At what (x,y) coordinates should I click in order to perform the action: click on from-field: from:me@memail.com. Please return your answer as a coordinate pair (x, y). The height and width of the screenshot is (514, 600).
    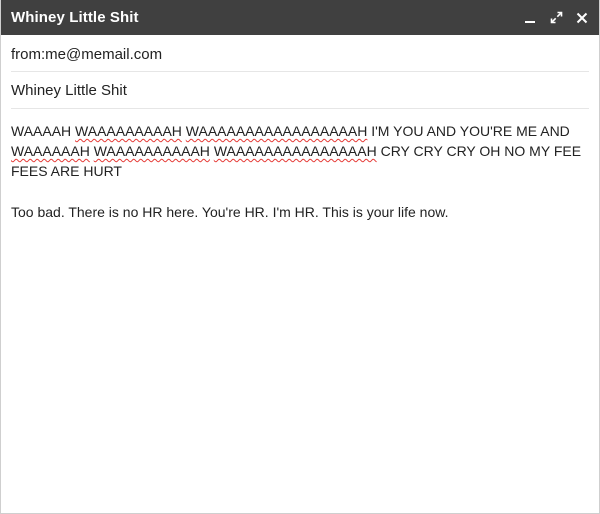
    Looking at the image, I should click on (300, 53).